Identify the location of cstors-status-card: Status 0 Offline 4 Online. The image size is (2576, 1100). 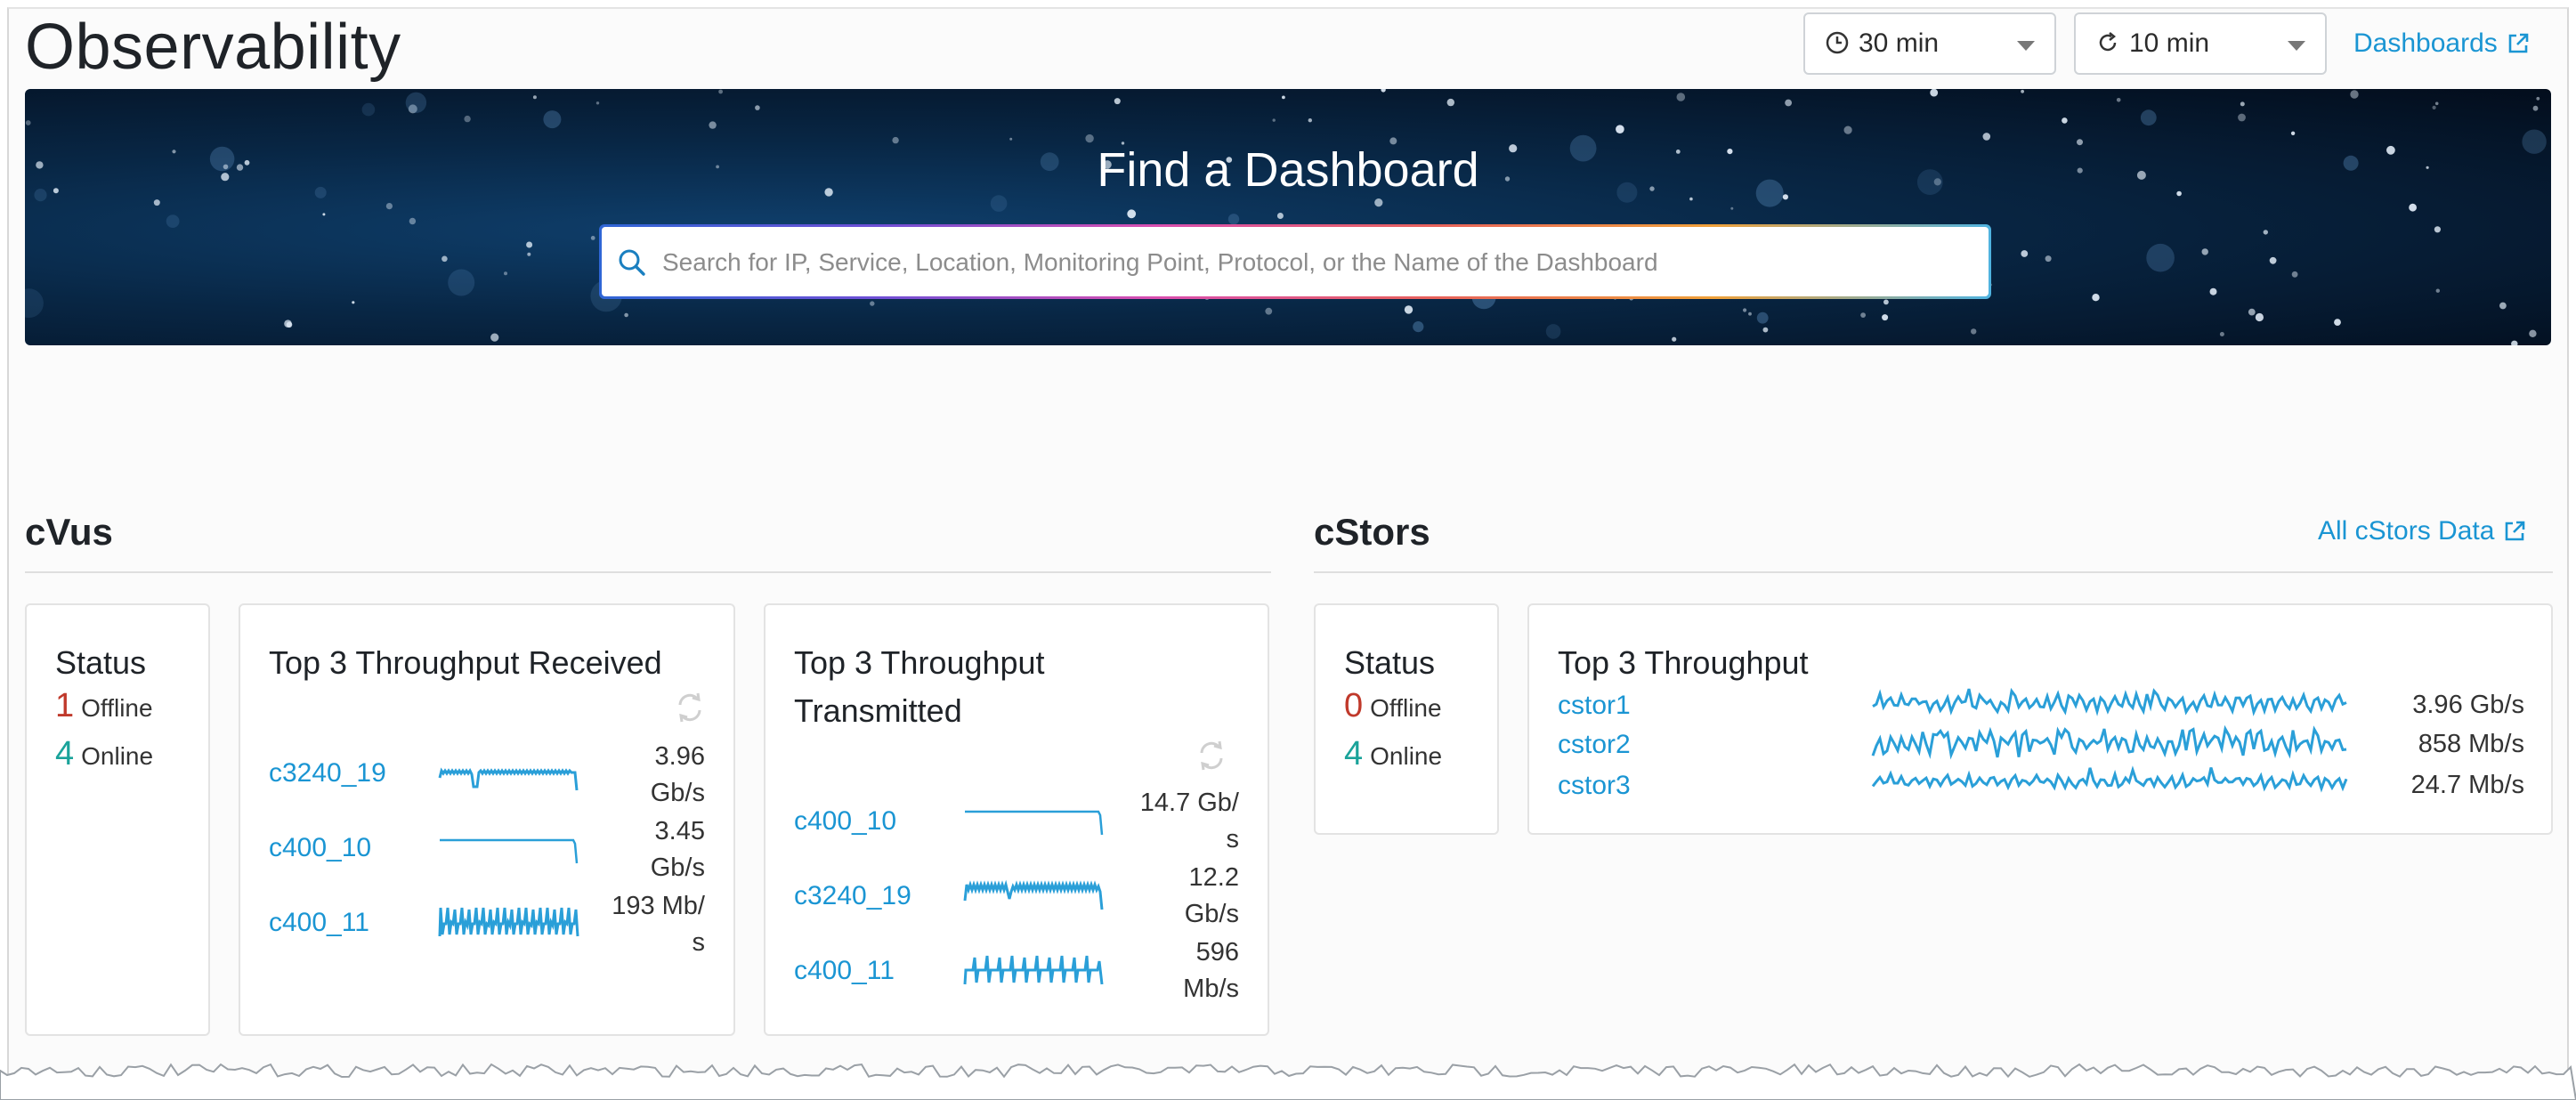
(1407, 719).